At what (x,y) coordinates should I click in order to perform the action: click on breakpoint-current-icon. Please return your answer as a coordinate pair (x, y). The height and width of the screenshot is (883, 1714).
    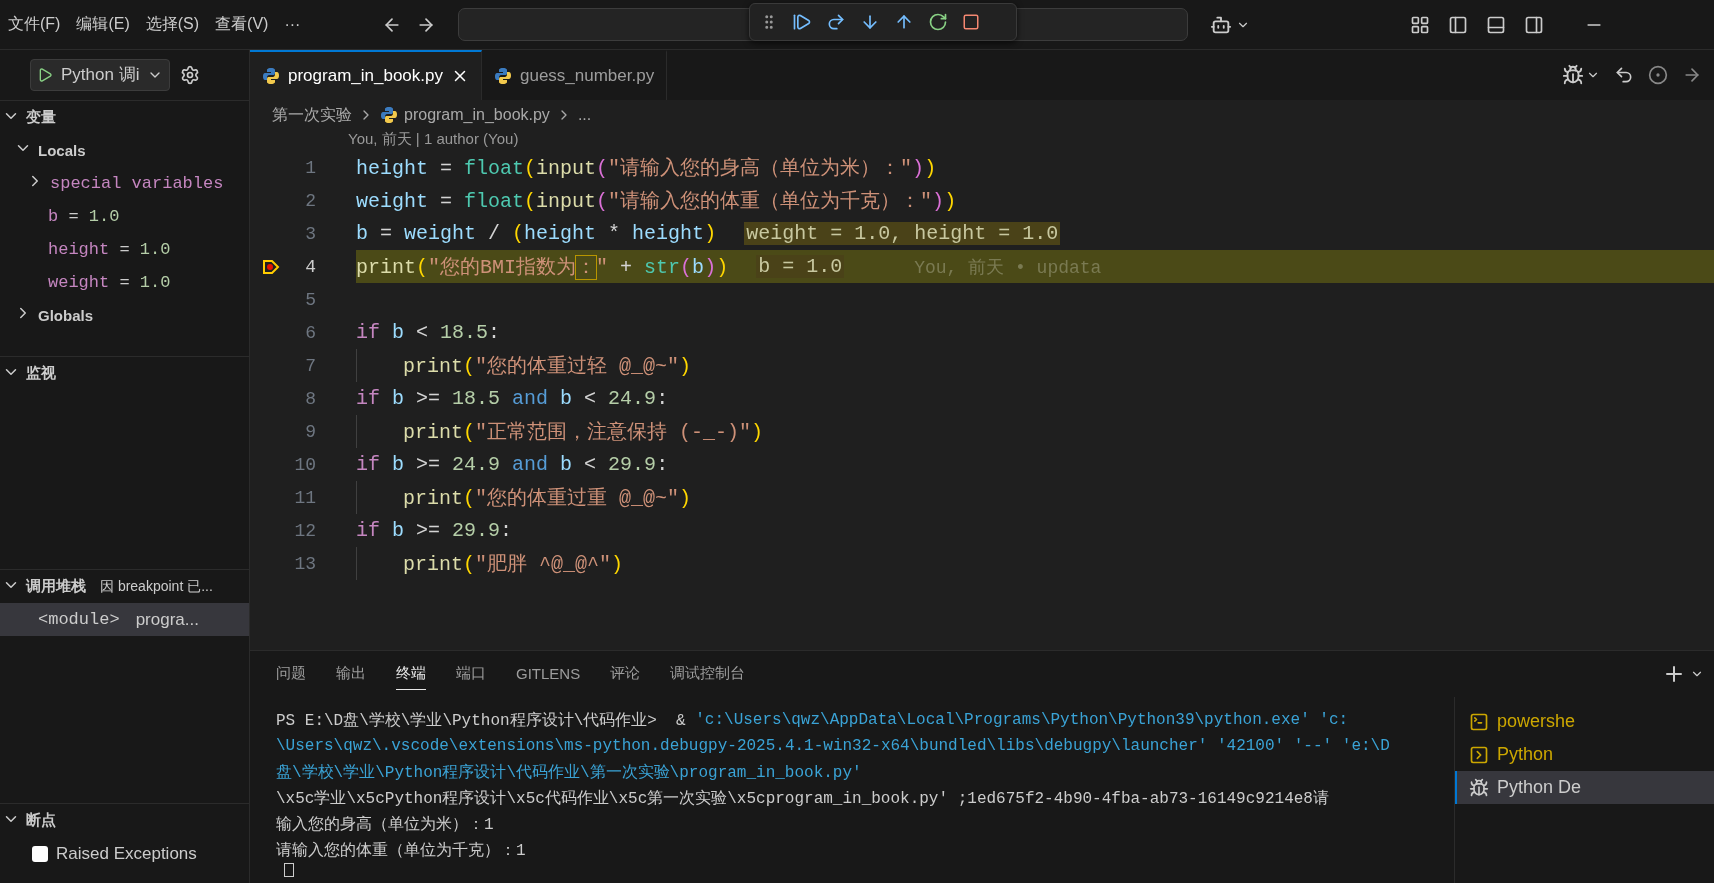
    Looking at the image, I should click on (271, 266).